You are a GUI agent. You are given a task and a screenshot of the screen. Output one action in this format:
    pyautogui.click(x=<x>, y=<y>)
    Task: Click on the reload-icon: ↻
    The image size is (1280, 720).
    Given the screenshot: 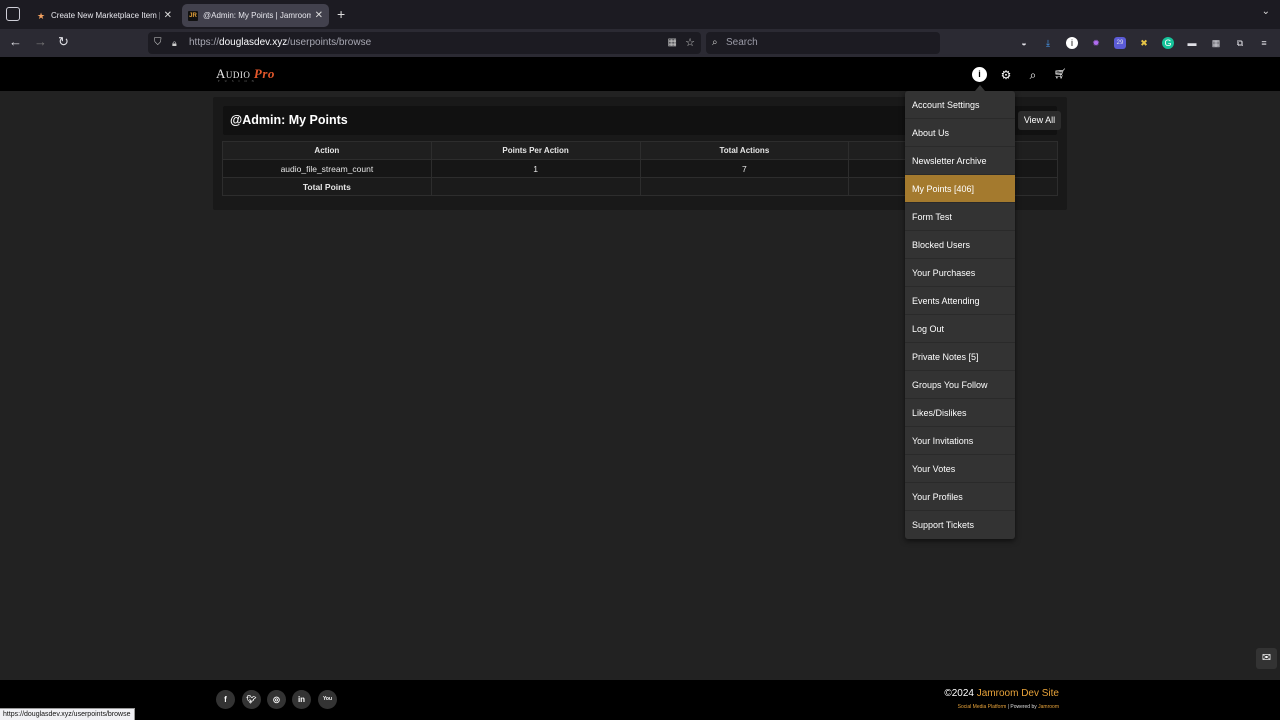 What is the action you would take?
    pyautogui.click(x=63, y=42)
    